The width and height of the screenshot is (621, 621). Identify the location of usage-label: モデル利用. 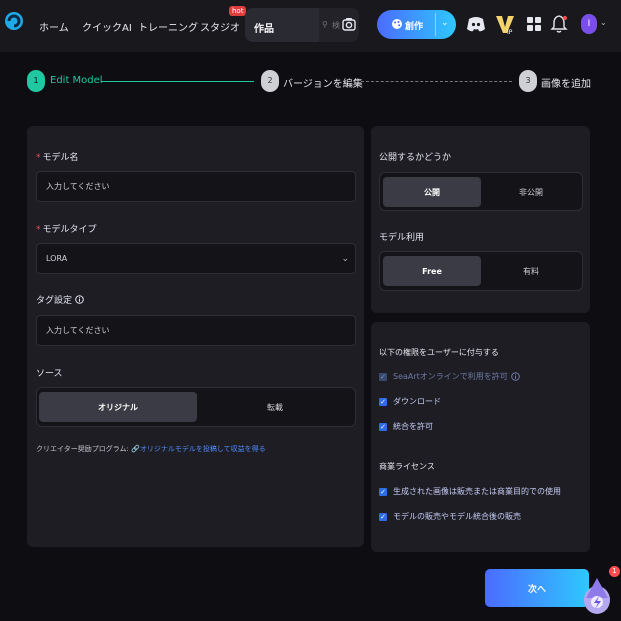
(402, 238).